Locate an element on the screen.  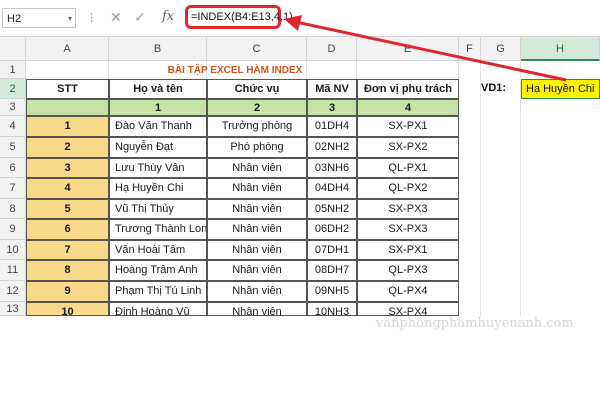
arrow-line is located at coordinates (431, 51).